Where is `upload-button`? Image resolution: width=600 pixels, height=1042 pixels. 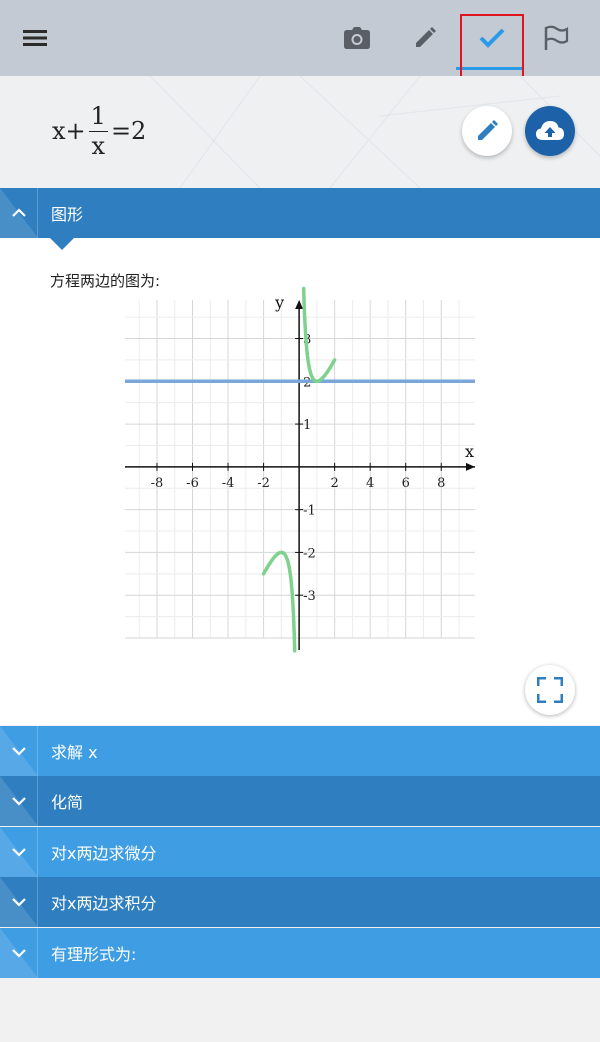 upload-button is located at coordinates (550, 131).